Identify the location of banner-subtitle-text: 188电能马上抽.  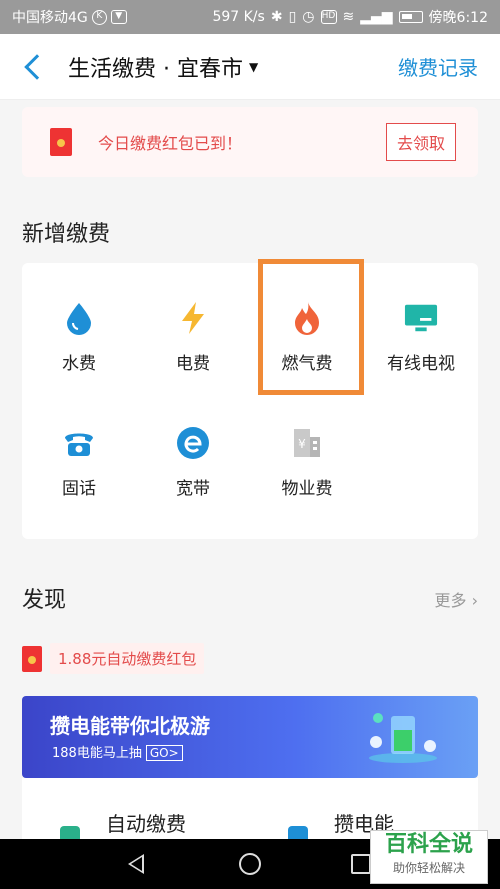
(97, 753).